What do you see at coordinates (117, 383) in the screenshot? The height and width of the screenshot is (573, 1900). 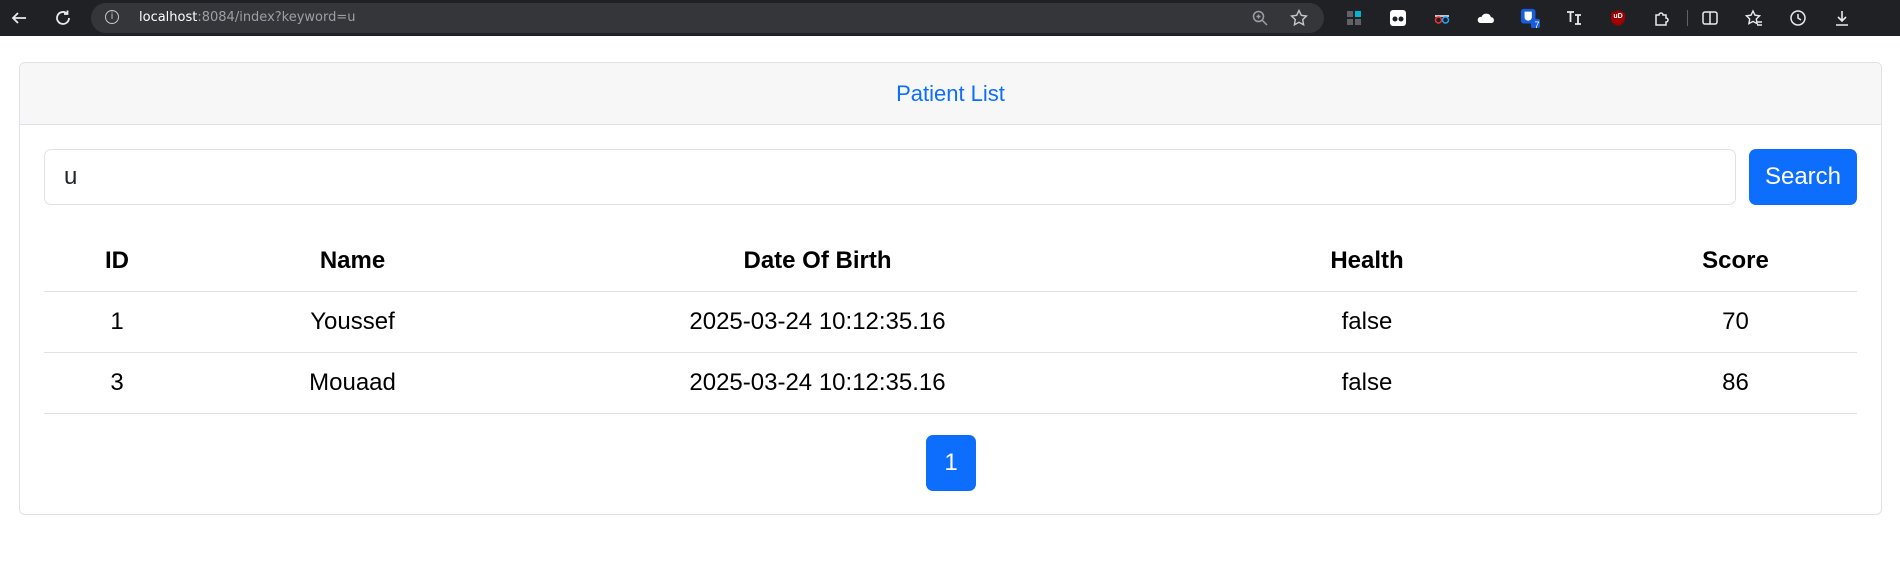 I see `cell-id: 3` at bounding box center [117, 383].